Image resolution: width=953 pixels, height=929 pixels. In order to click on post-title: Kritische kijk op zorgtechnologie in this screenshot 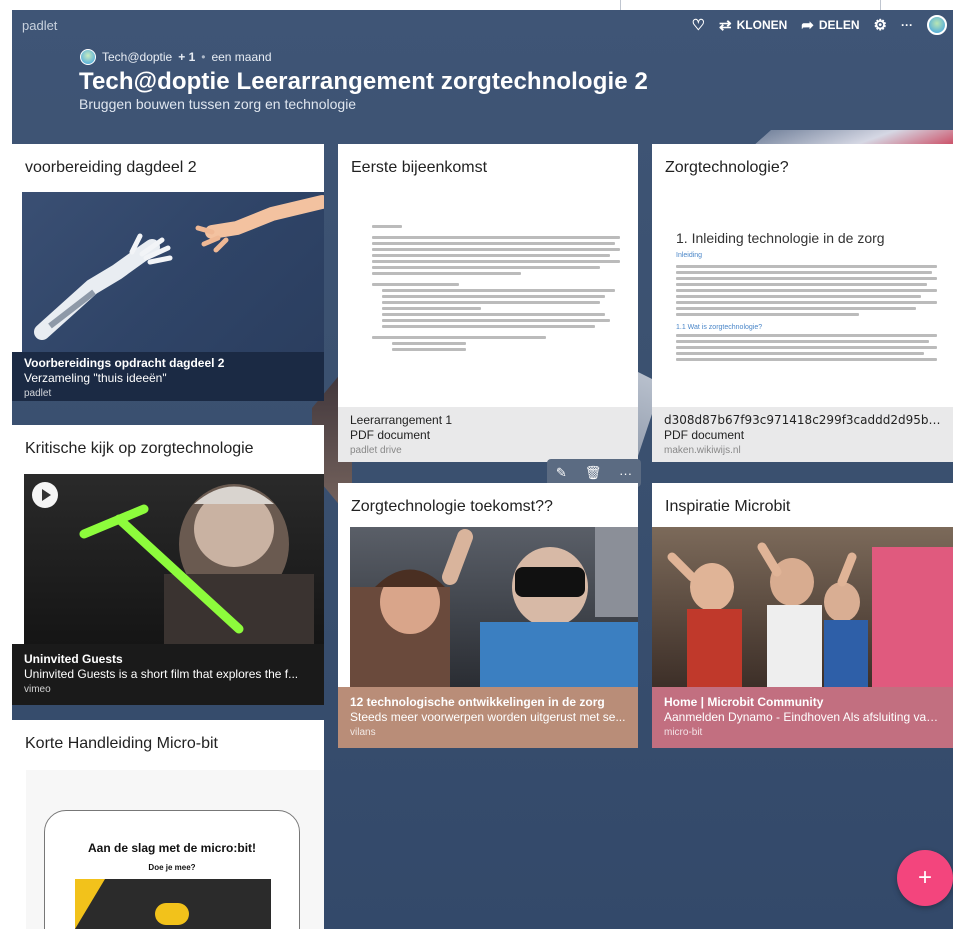, I will do `click(139, 448)`.